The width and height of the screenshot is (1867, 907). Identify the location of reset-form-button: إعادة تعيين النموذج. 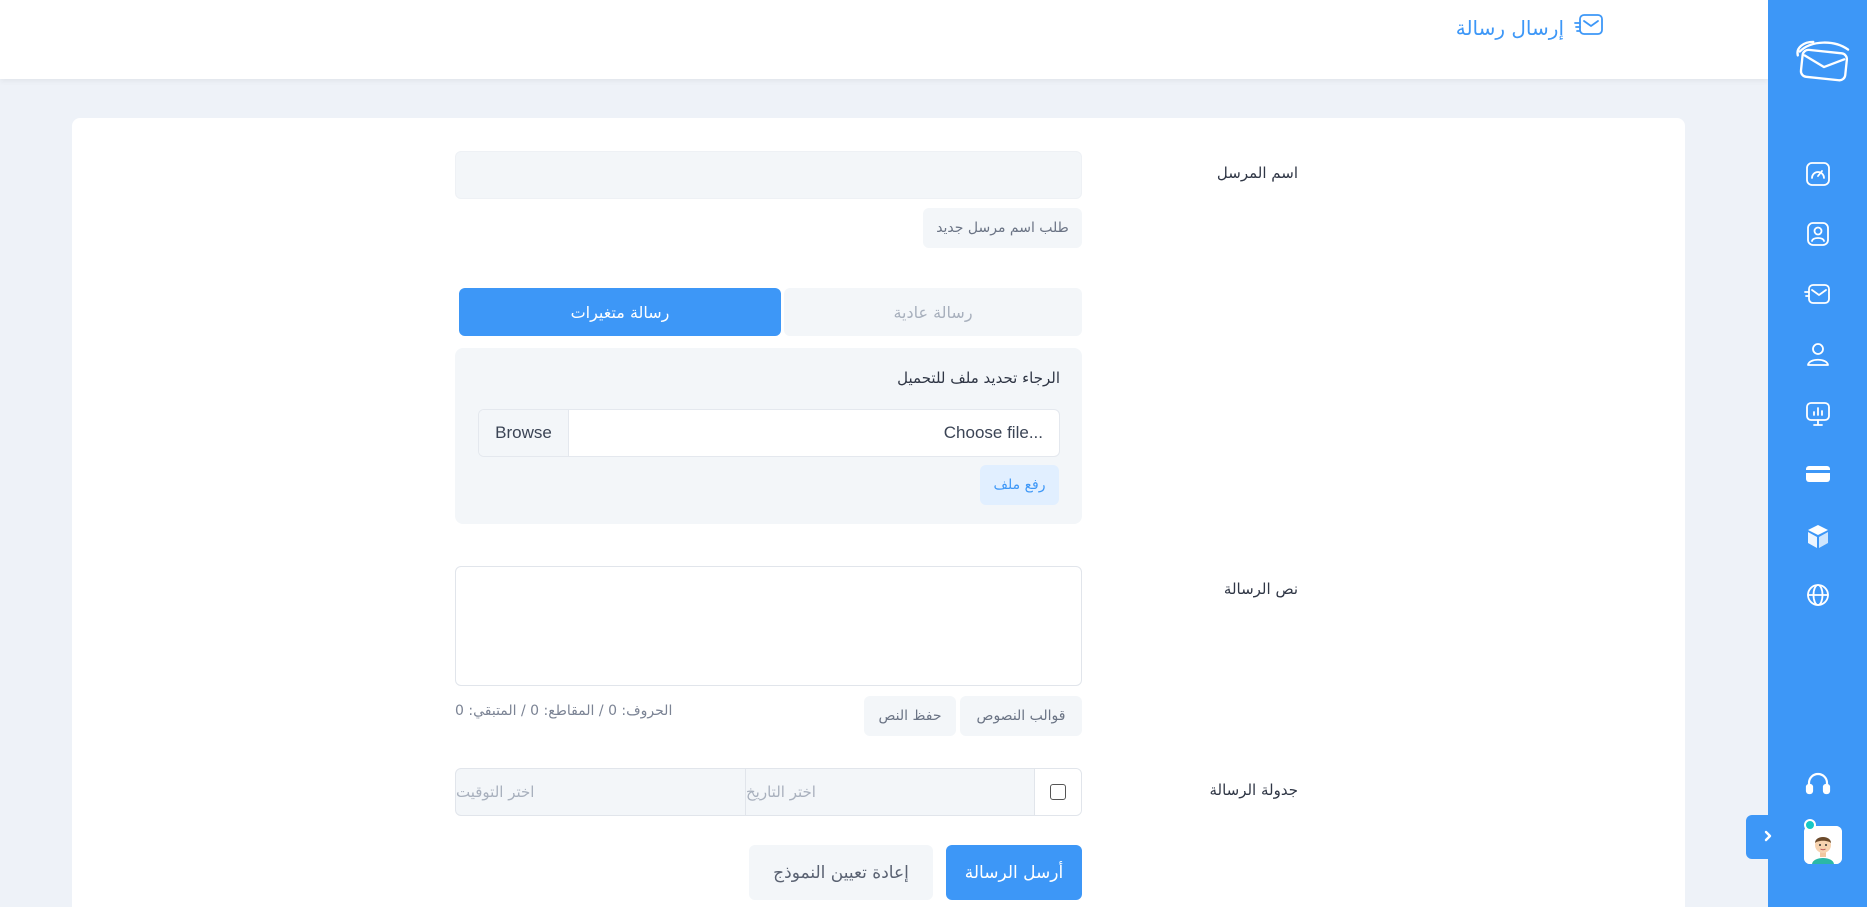
(841, 872).